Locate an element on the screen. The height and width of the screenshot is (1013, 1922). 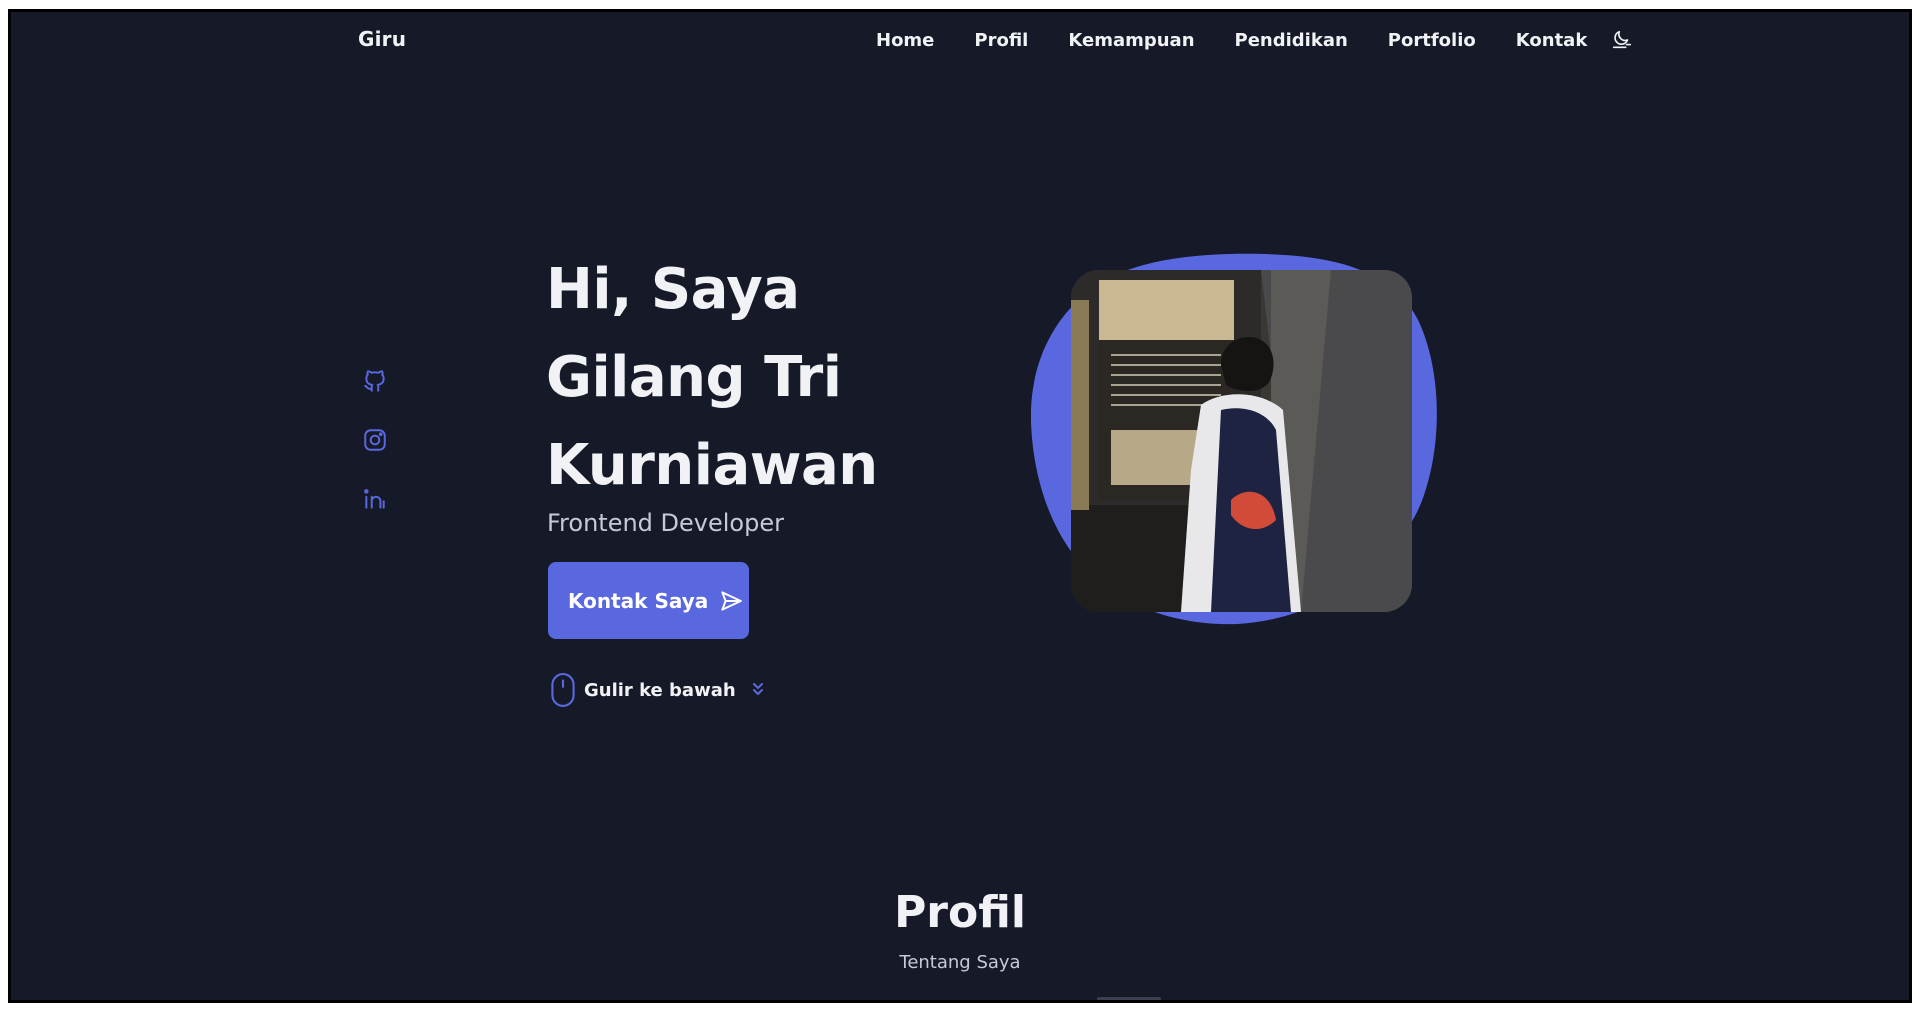
contact-me-button: Kontak Saya is located at coordinates (648, 600).